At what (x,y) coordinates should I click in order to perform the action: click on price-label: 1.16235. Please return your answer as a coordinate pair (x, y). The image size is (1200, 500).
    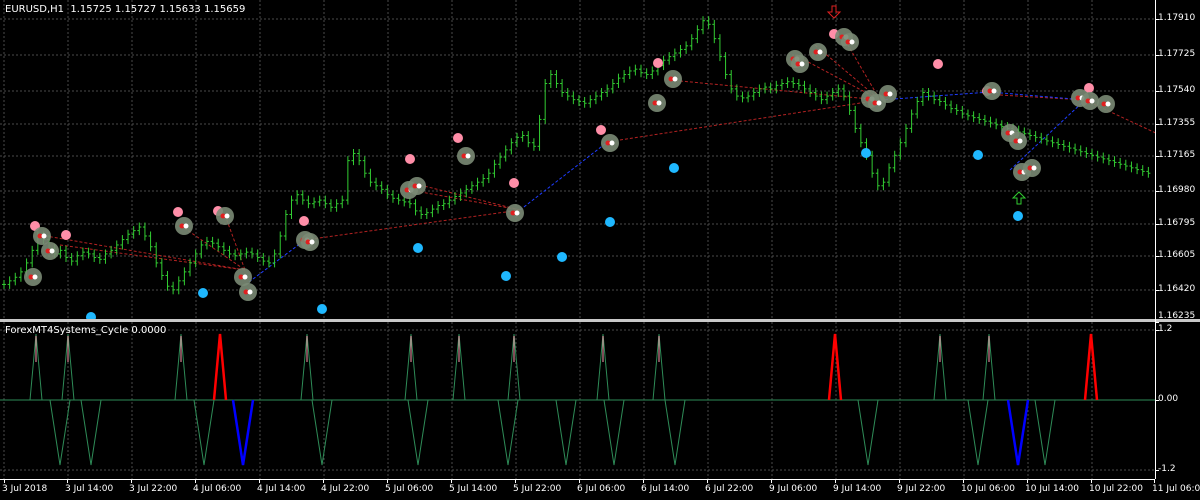
    Looking at the image, I should click on (1177, 316).